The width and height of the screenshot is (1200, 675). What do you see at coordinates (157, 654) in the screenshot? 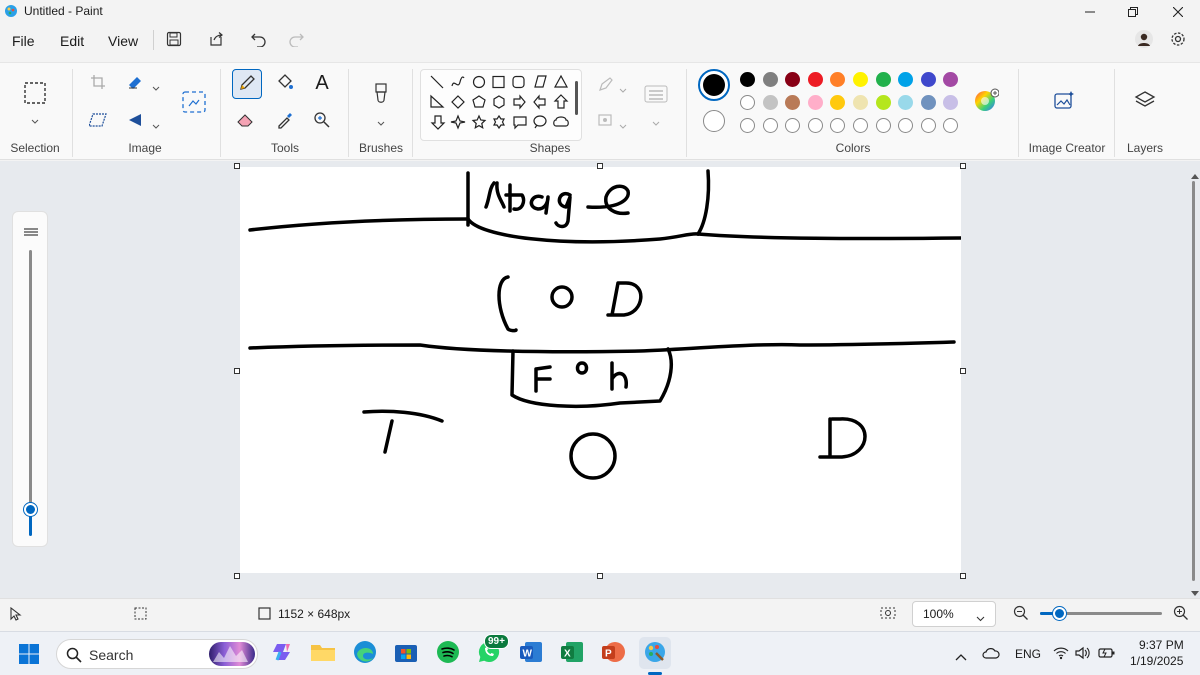
I see `taskbar-search: Search` at bounding box center [157, 654].